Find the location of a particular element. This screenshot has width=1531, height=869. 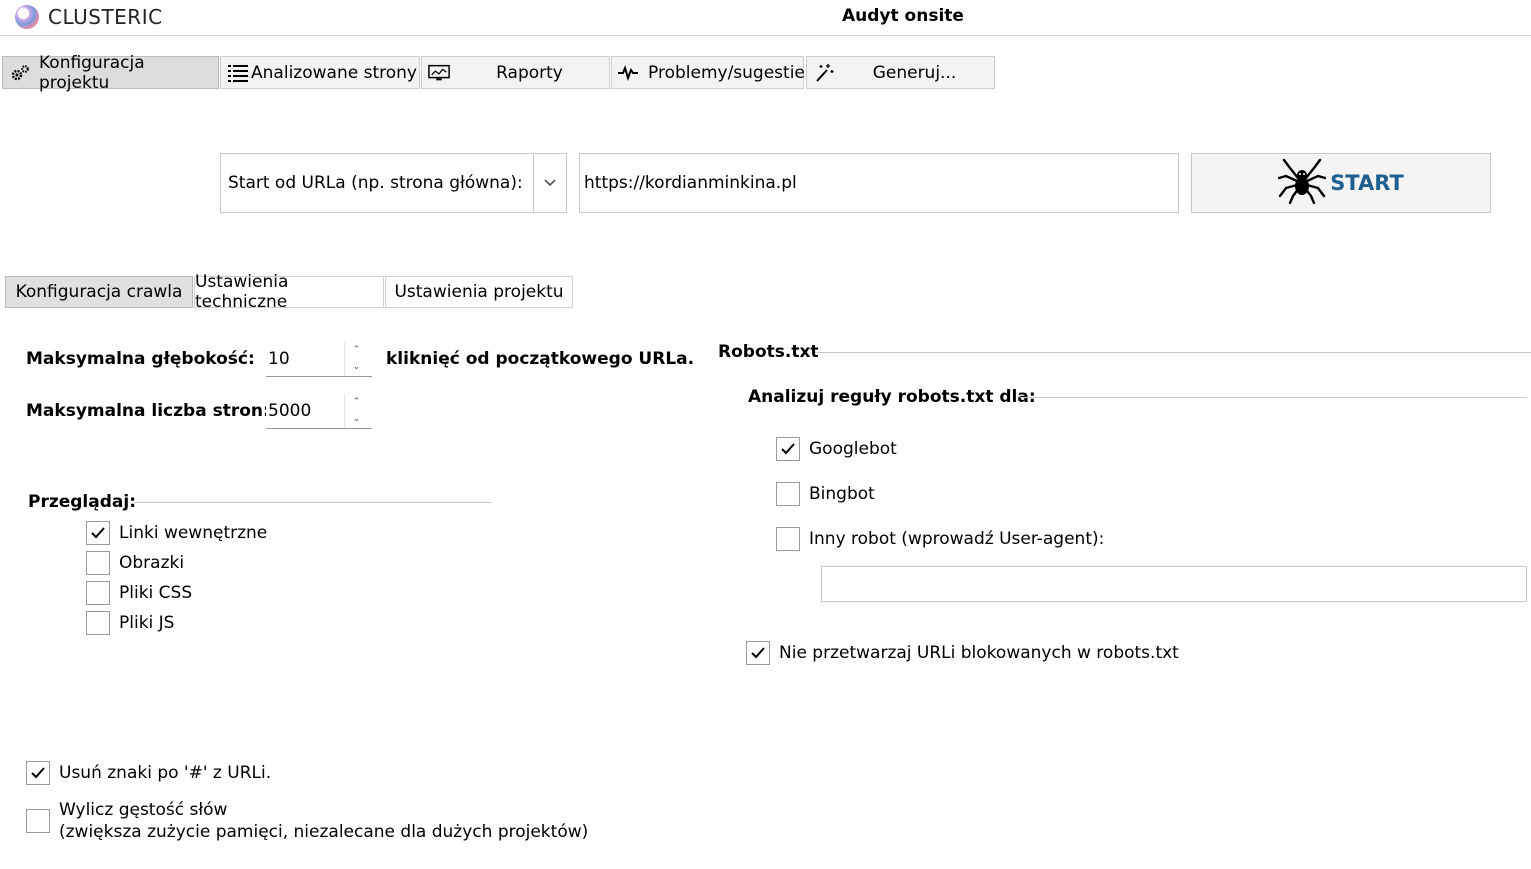

max-depth-suffix: kliknięć od początkowego URLa. is located at coordinates (540, 359).